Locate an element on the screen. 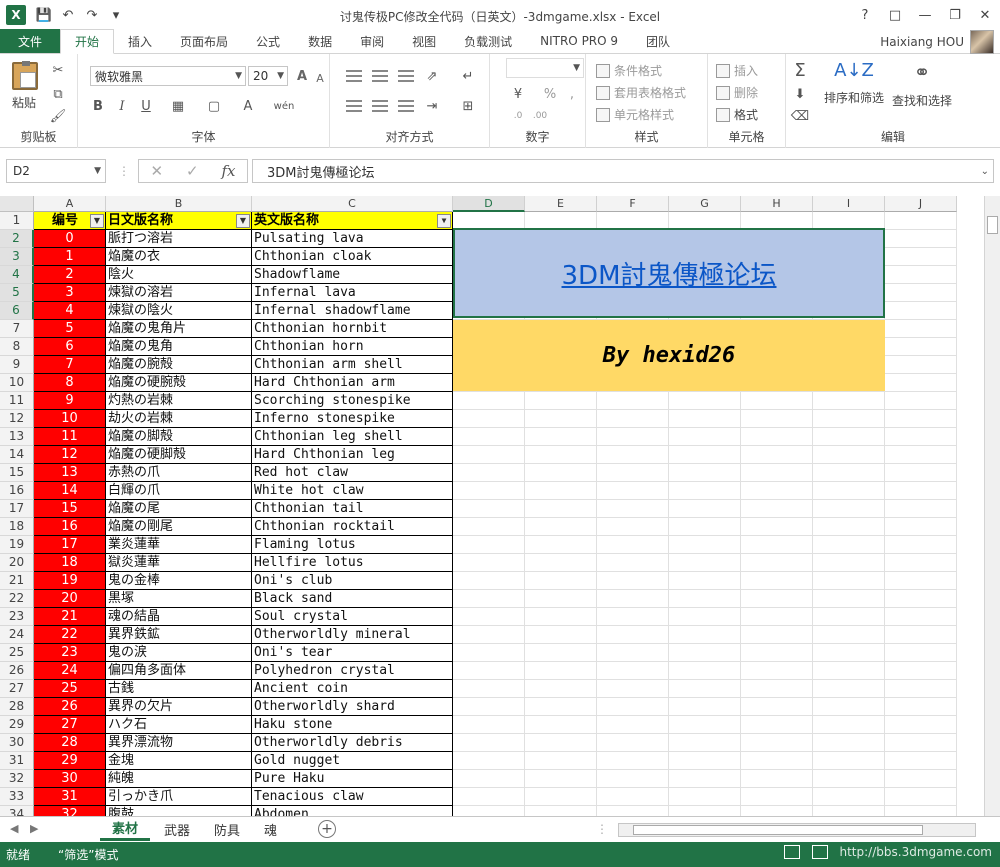  row-header: 18 is located at coordinates (17, 527).